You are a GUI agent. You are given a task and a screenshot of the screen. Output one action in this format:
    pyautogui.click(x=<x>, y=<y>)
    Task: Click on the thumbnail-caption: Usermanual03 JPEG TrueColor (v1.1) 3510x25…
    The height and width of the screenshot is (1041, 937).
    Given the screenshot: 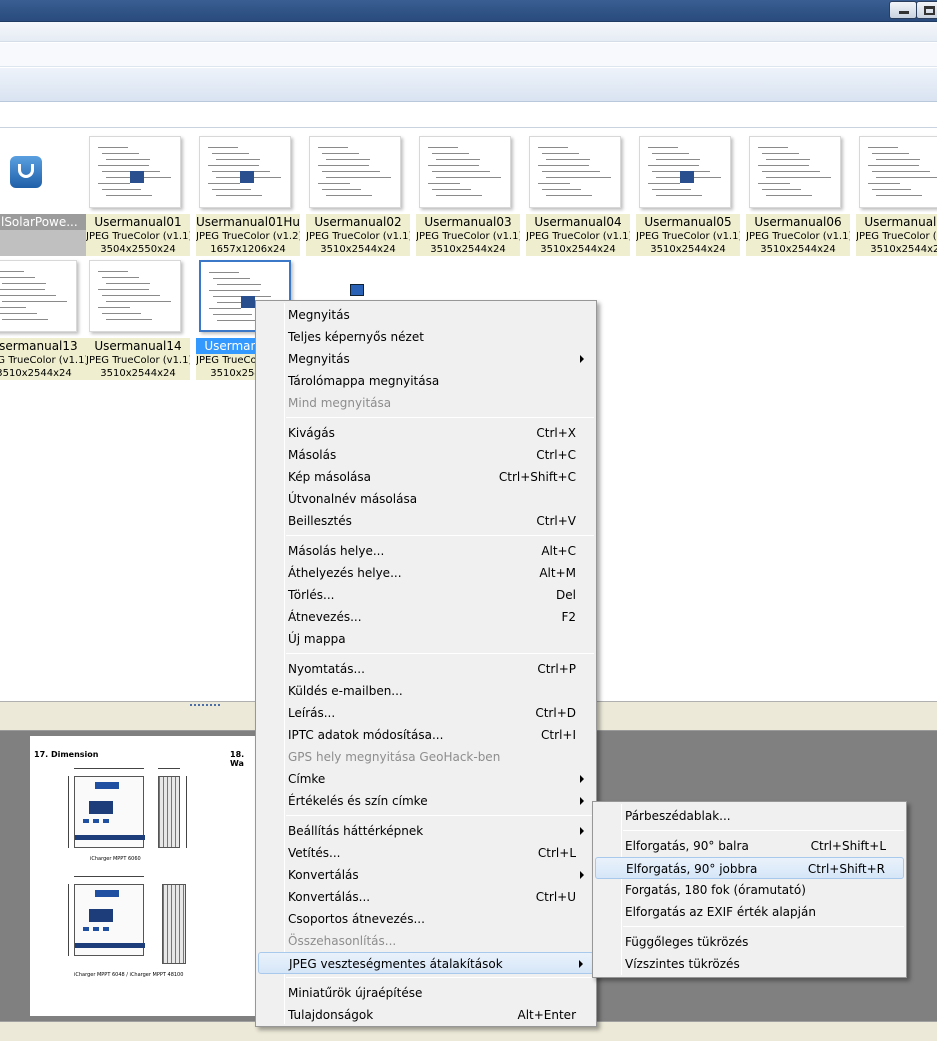 What is the action you would take?
    pyautogui.click(x=468, y=235)
    